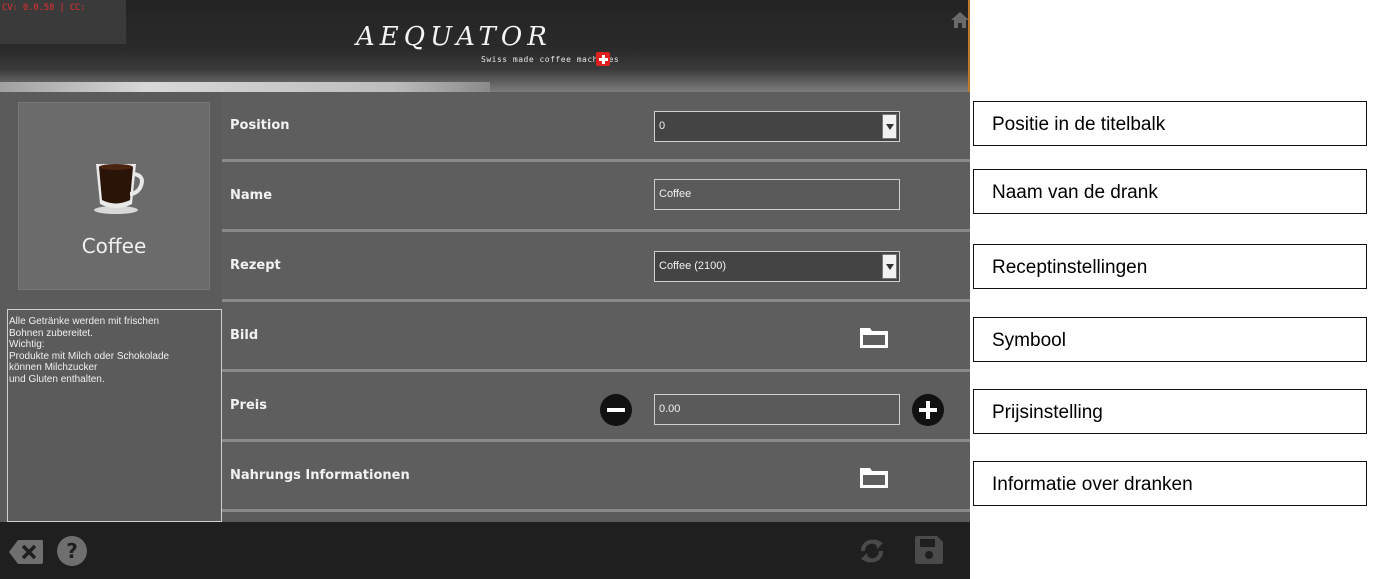 This screenshot has width=1386, height=579. Describe the element at coordinates (454, 37) in the screenshot. I see `logo-wordmark: AEQUATOR` at that location.